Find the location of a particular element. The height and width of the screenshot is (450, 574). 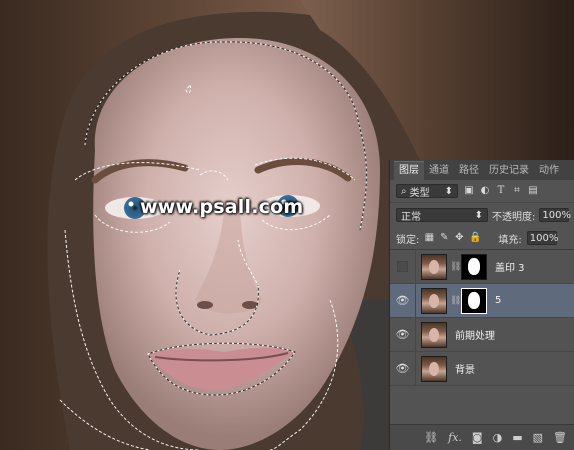

layer-row-preprocess: 👁 前期处理 is located at coordinates (482, 334).